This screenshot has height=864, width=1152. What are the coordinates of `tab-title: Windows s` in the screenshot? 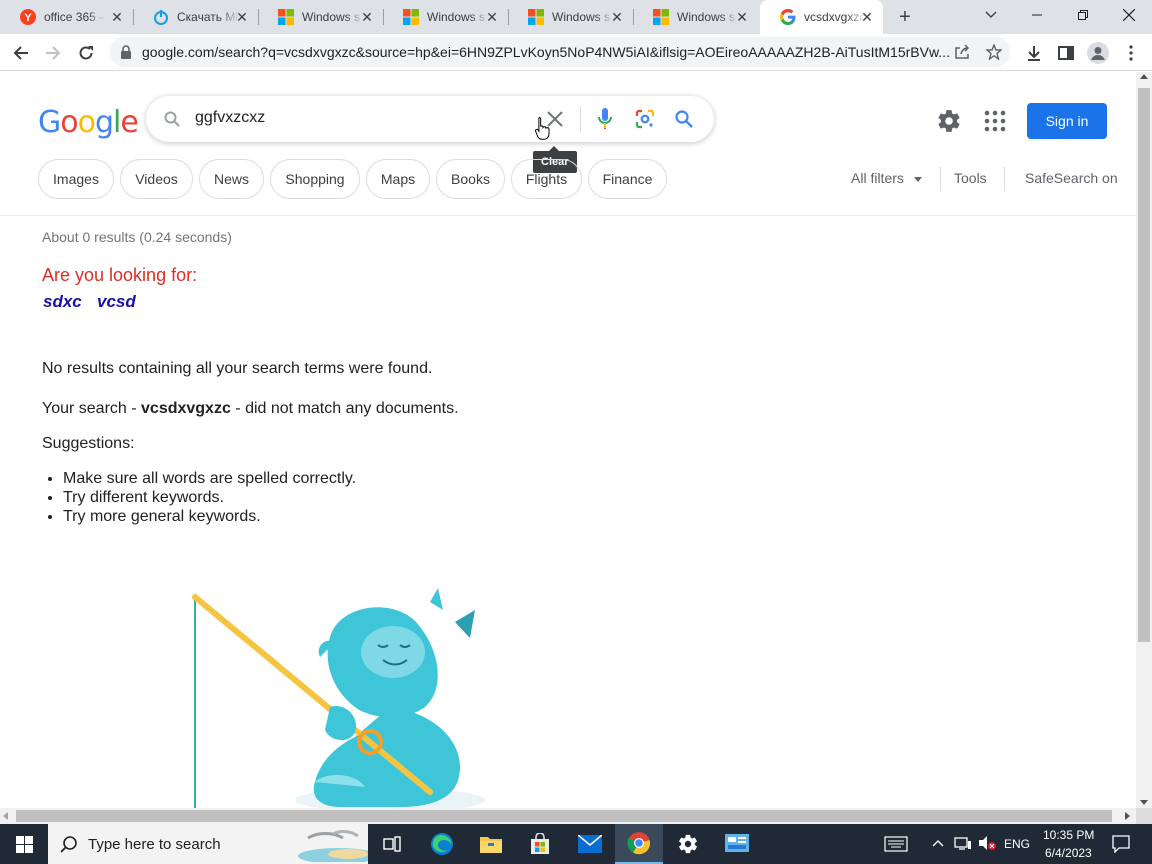 It's located at (706, 17).